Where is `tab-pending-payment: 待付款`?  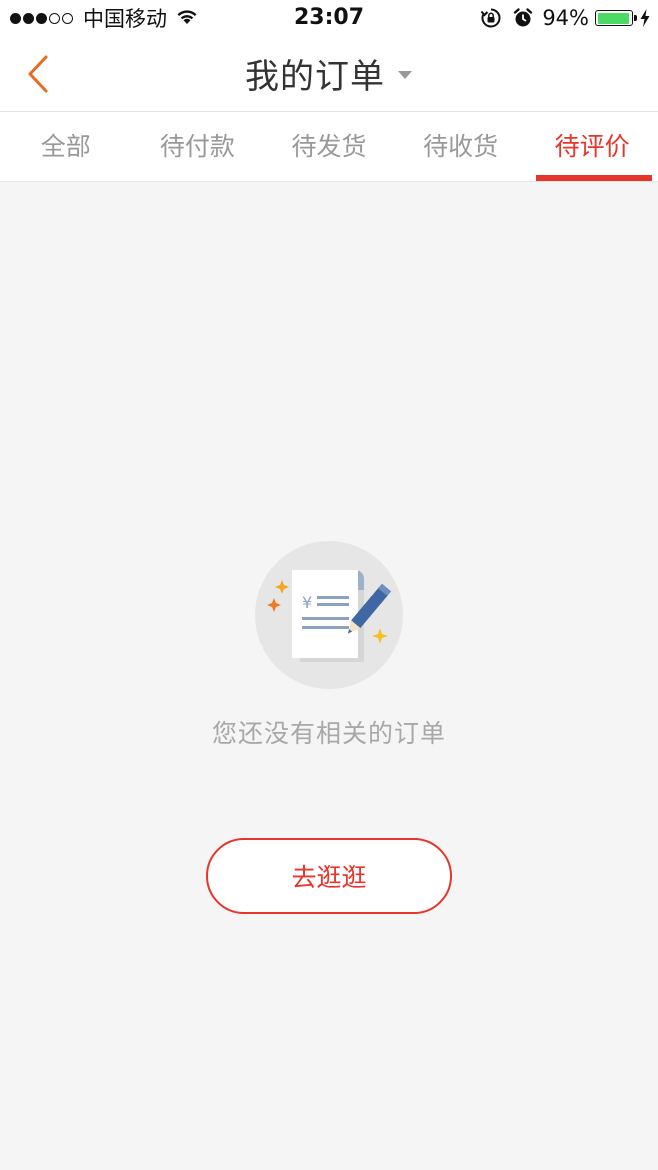
tab-pending-payment: 待付款 is located at coordinates (198, 146).